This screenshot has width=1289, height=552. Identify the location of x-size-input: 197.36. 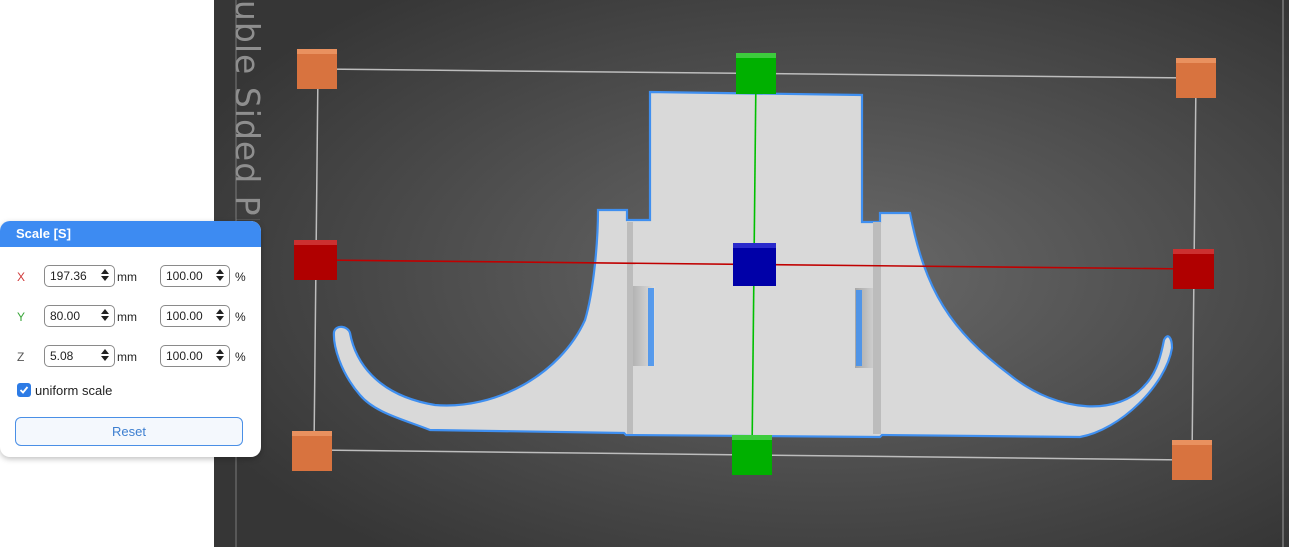
(79, 276).